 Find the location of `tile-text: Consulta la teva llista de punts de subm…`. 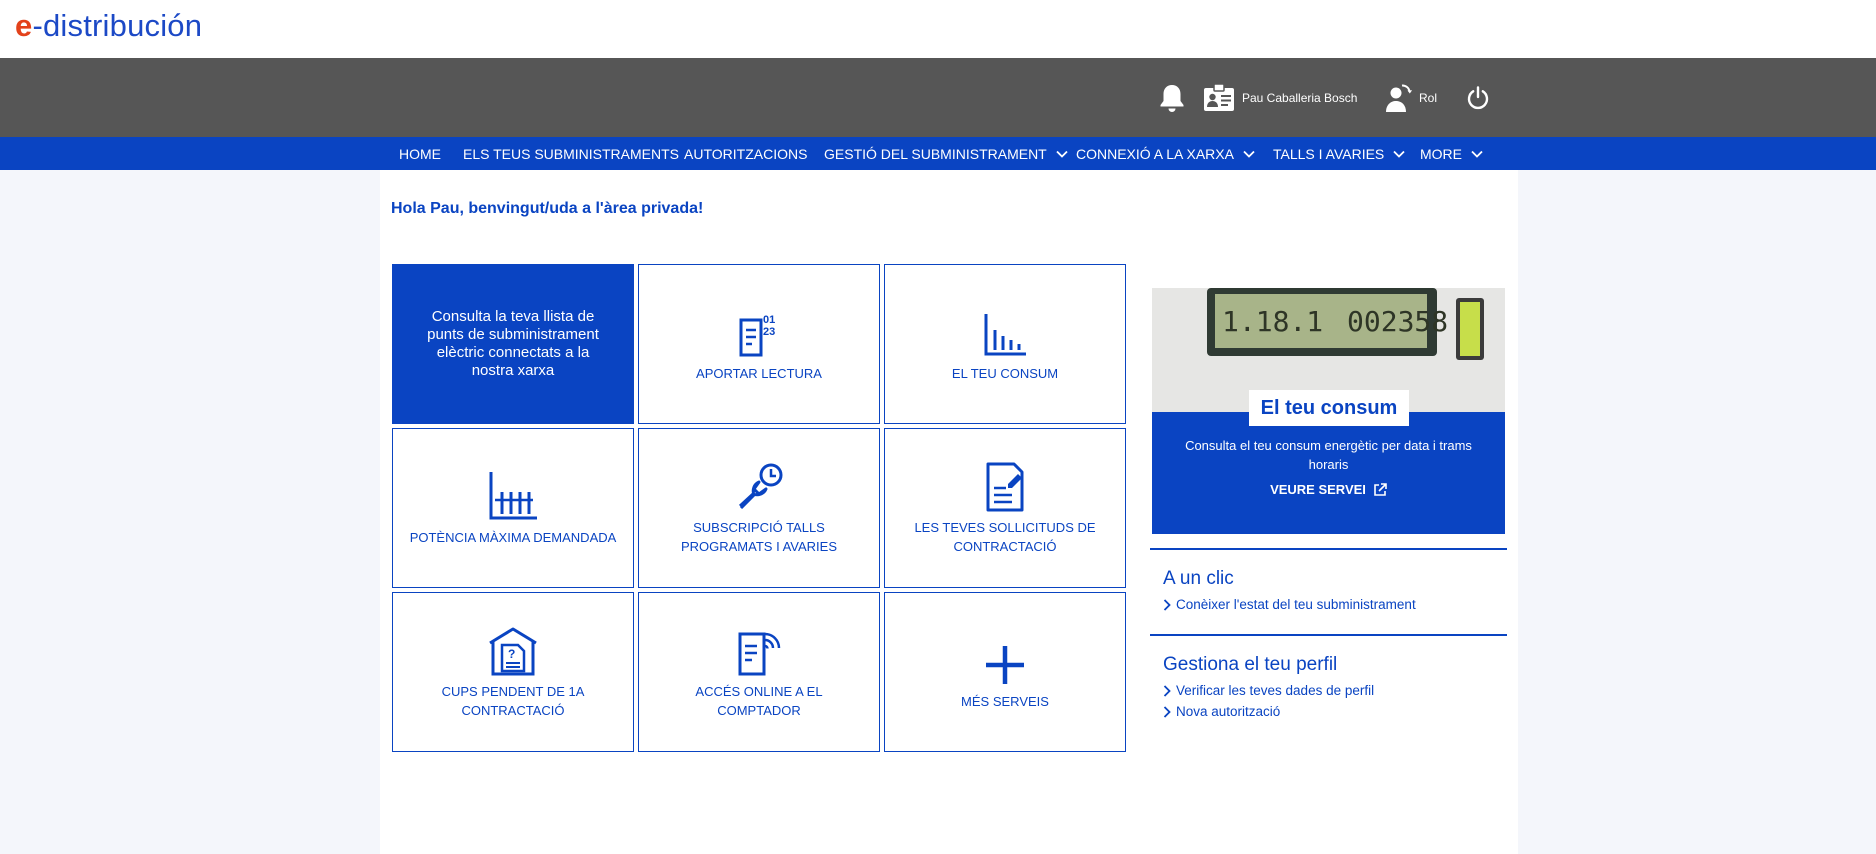

tile-text: Consulta la teva llista de punts de subm… is located at coordinates (513, 343).